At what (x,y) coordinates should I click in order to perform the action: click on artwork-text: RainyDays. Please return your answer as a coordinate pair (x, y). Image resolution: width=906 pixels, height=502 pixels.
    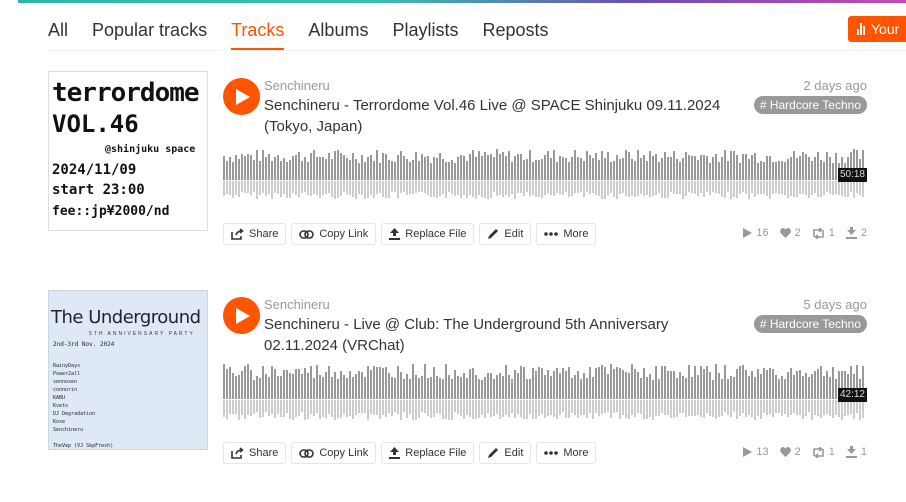
    Looking at the image, I should click on (67, 366).